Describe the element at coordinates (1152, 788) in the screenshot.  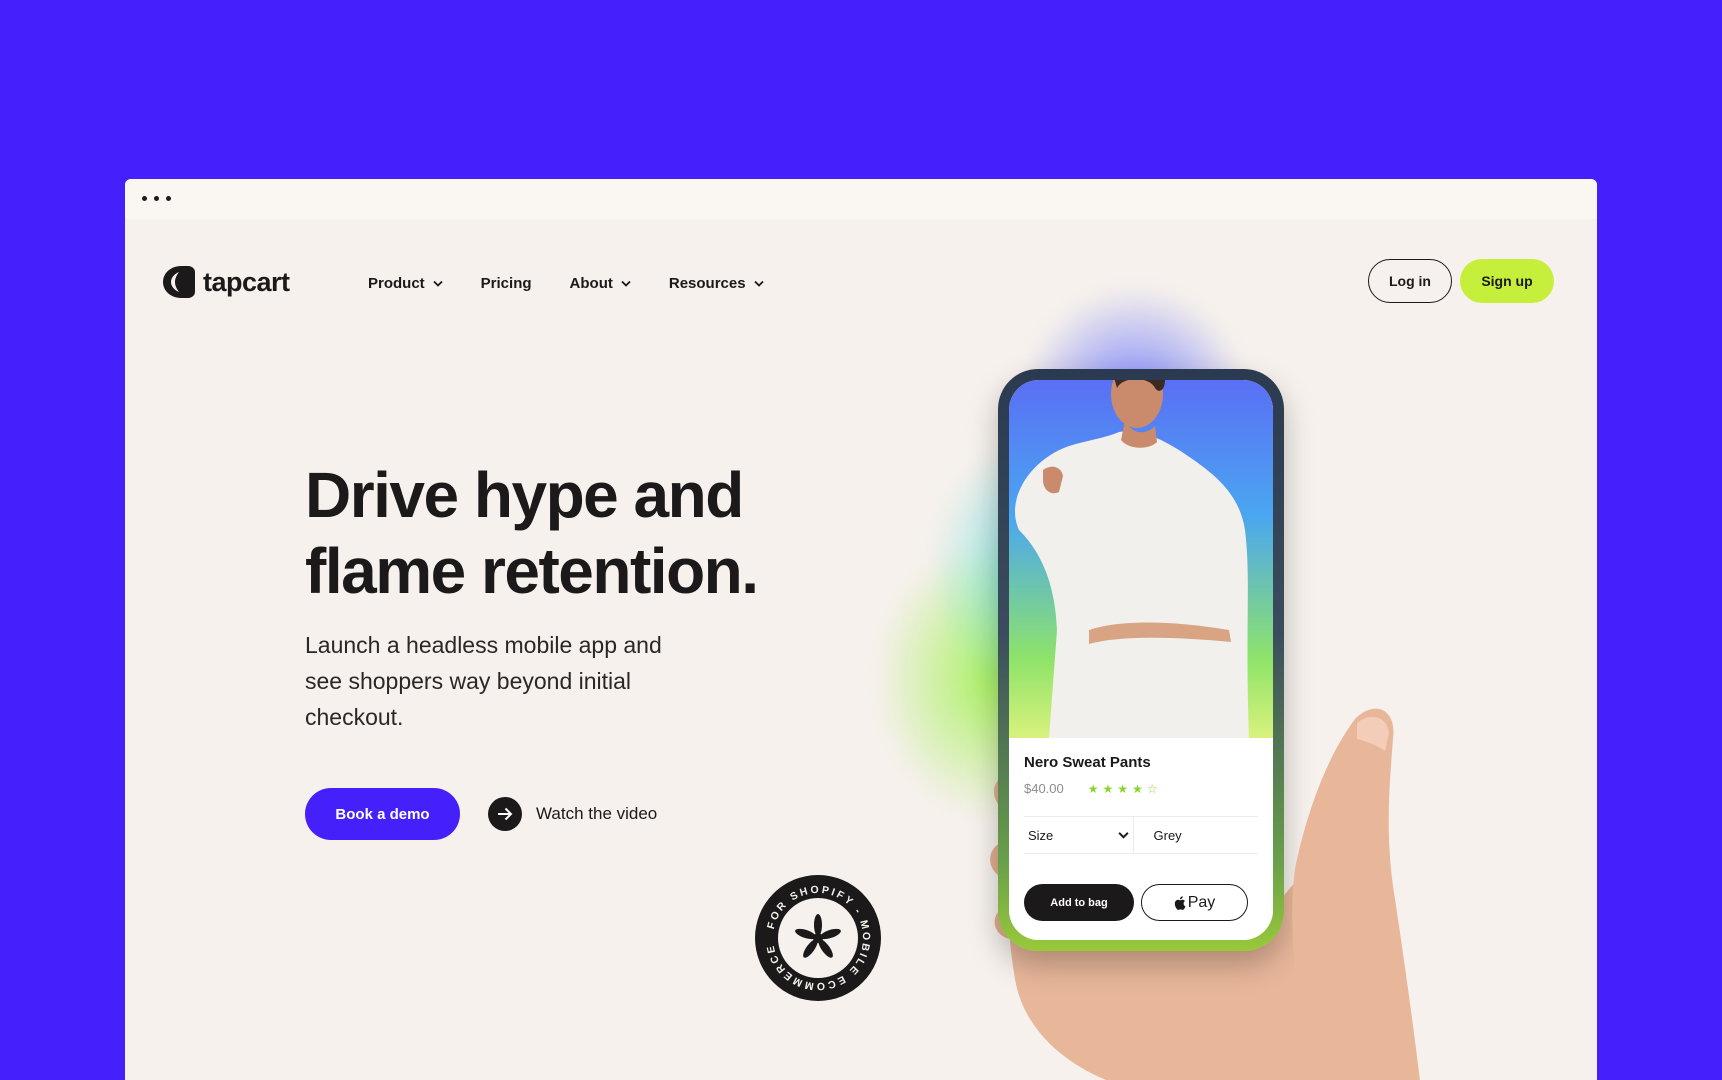
I see `star-icon: ☆` at that location.